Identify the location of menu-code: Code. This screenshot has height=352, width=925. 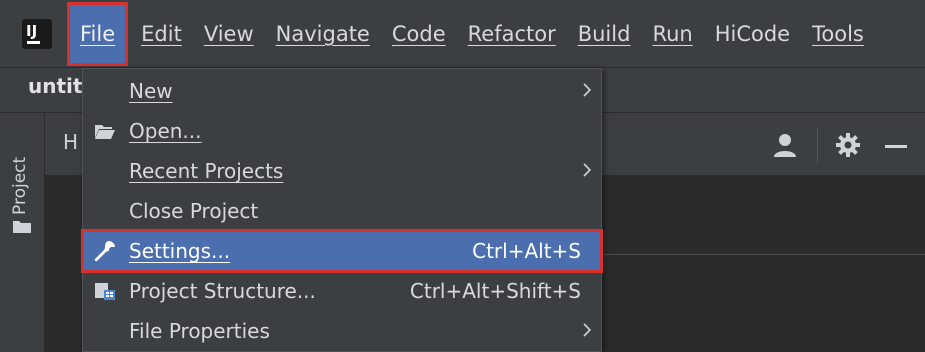
(419, 34).